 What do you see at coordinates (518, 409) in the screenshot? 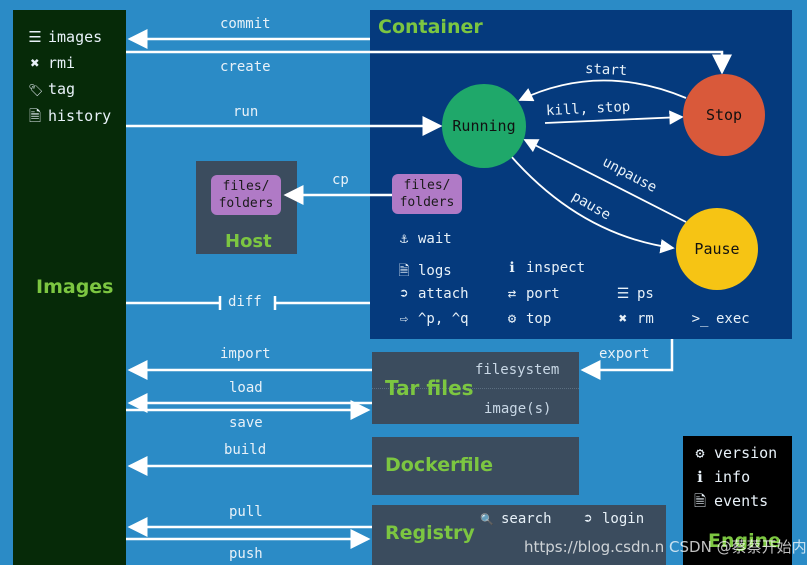
I see `tar-images-label: image(s)` at bounding box center [518, 409].